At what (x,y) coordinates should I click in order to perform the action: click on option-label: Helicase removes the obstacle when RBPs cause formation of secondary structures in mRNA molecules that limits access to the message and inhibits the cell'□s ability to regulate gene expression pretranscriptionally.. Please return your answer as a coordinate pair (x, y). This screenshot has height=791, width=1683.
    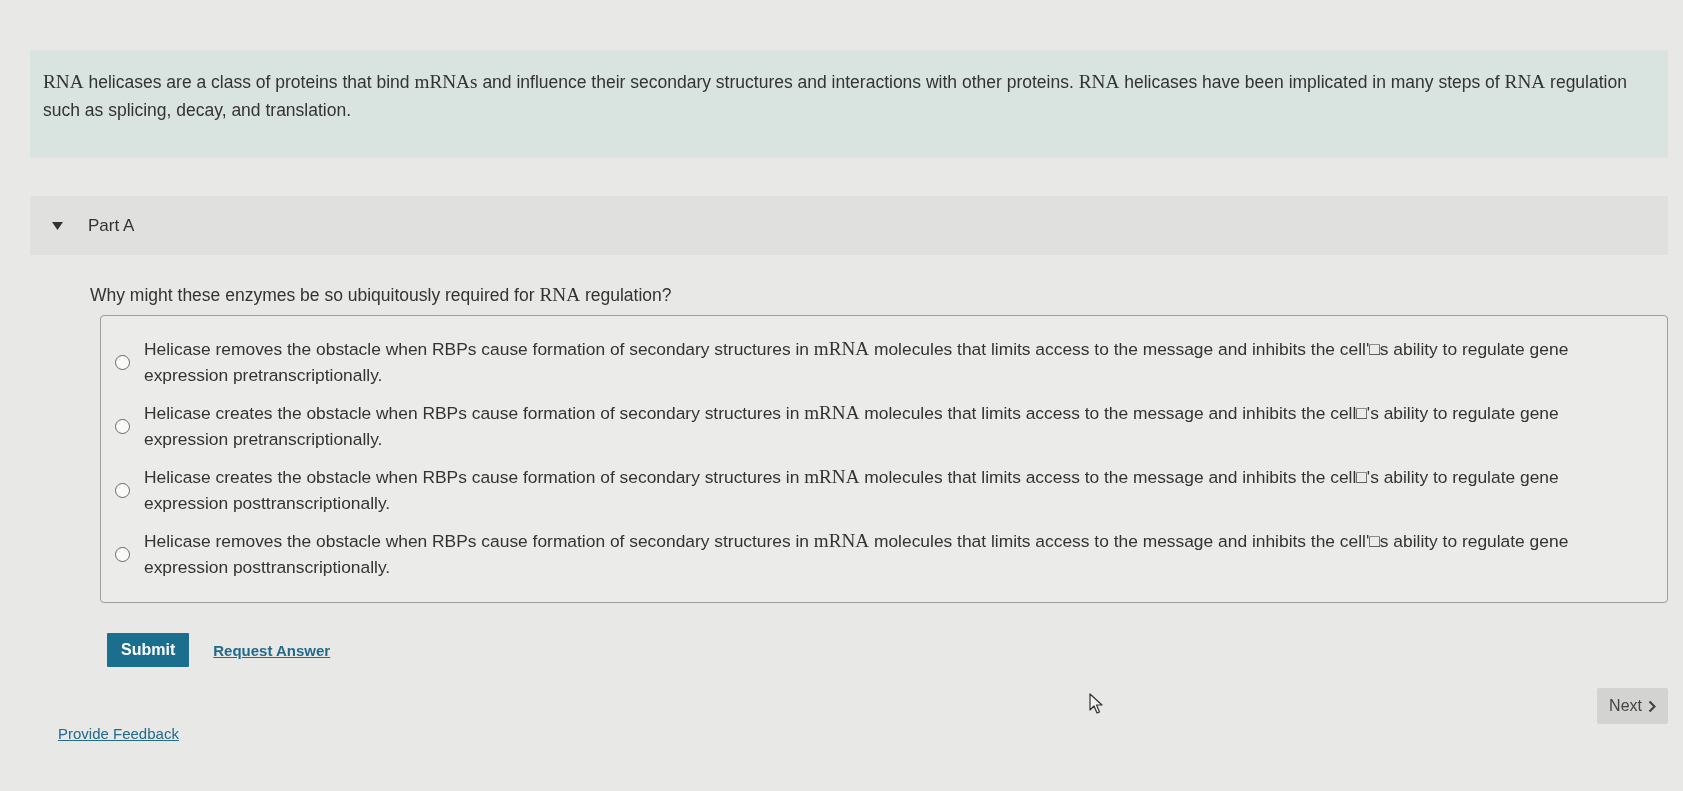
    Looking at the image, I should click on (866, 362).